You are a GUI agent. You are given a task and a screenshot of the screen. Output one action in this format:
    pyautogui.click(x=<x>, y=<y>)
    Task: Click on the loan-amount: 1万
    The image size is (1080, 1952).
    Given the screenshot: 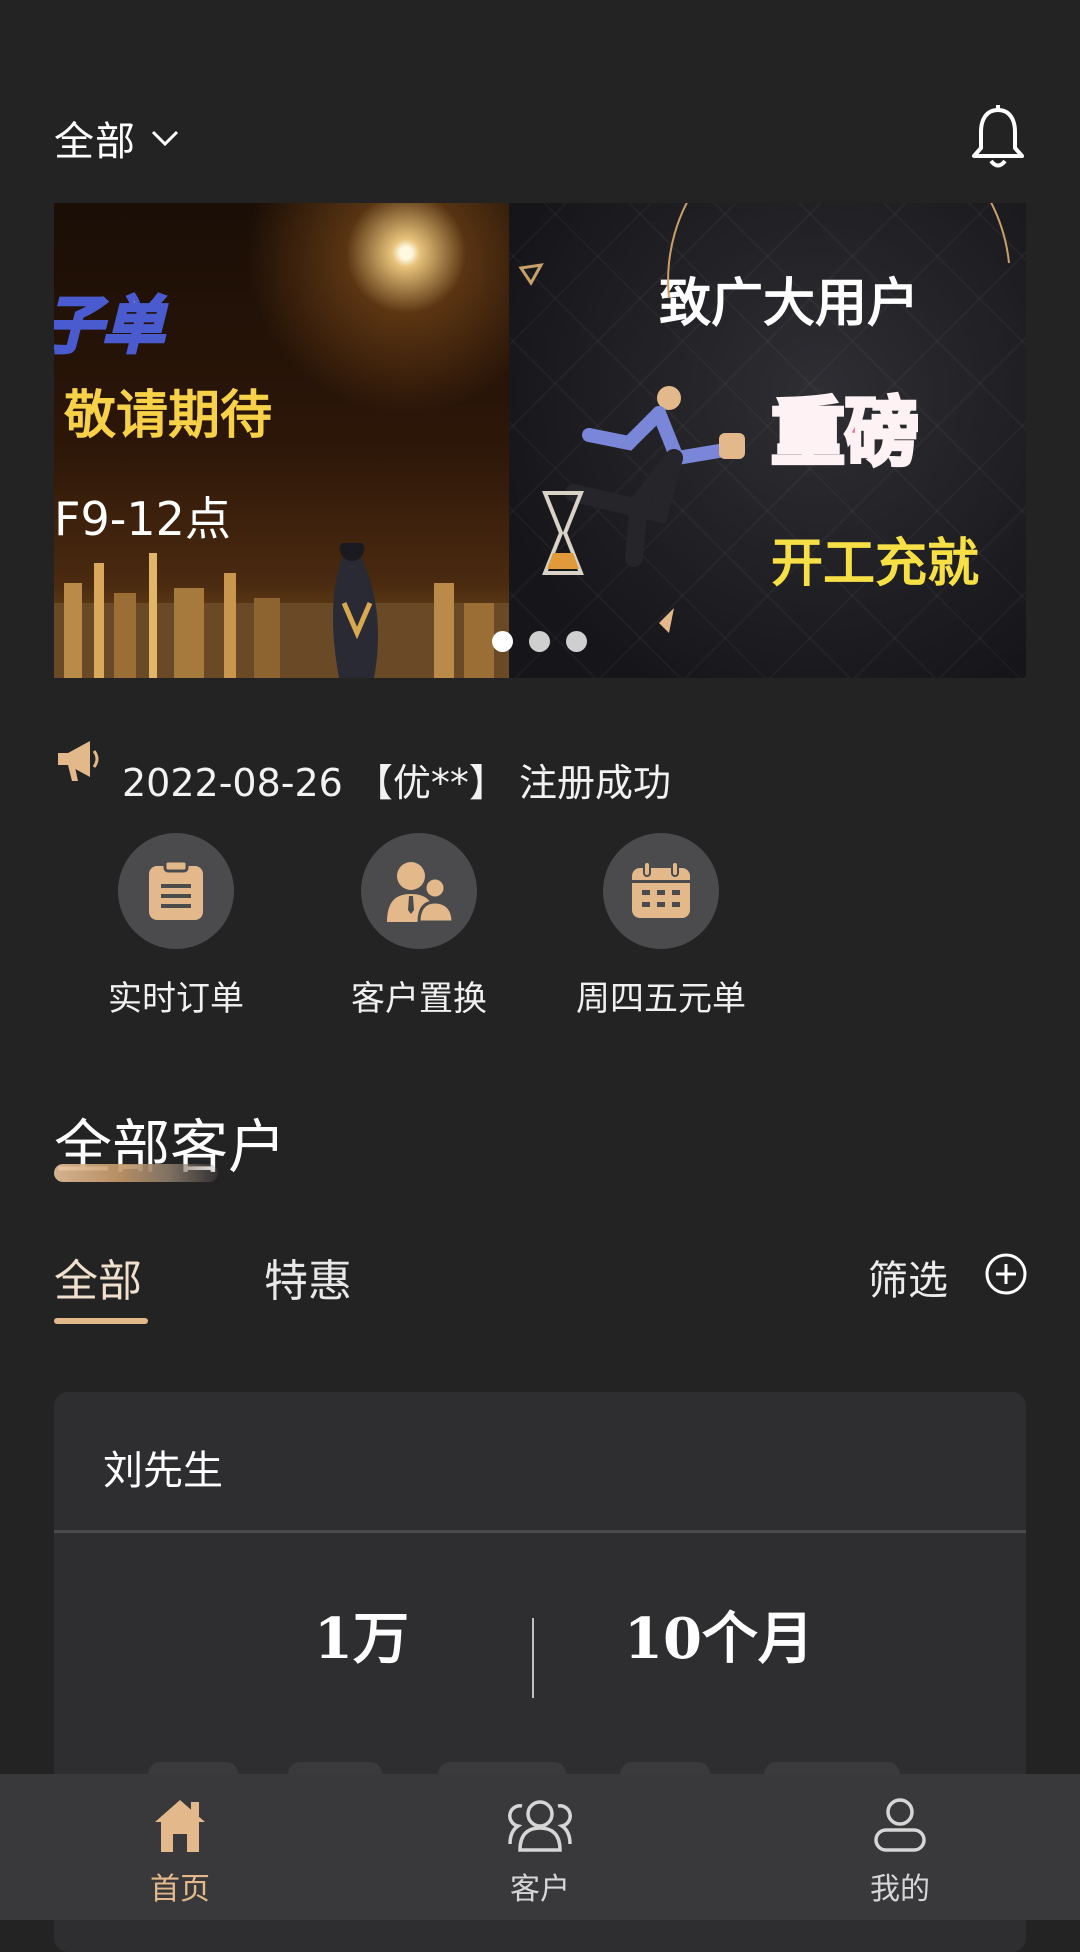 What is the action you would take?
    pyautogui.click(x=361, y=1639)
    